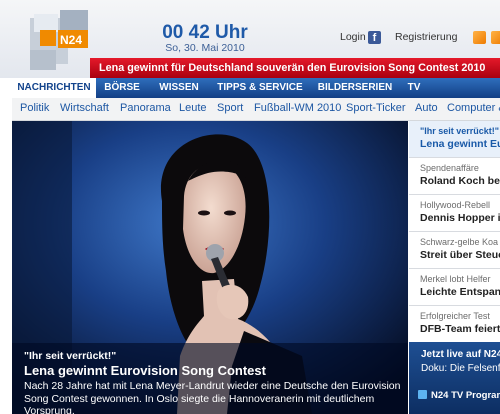  I want to click on subnav-leute: Leute, so click(193, 108).